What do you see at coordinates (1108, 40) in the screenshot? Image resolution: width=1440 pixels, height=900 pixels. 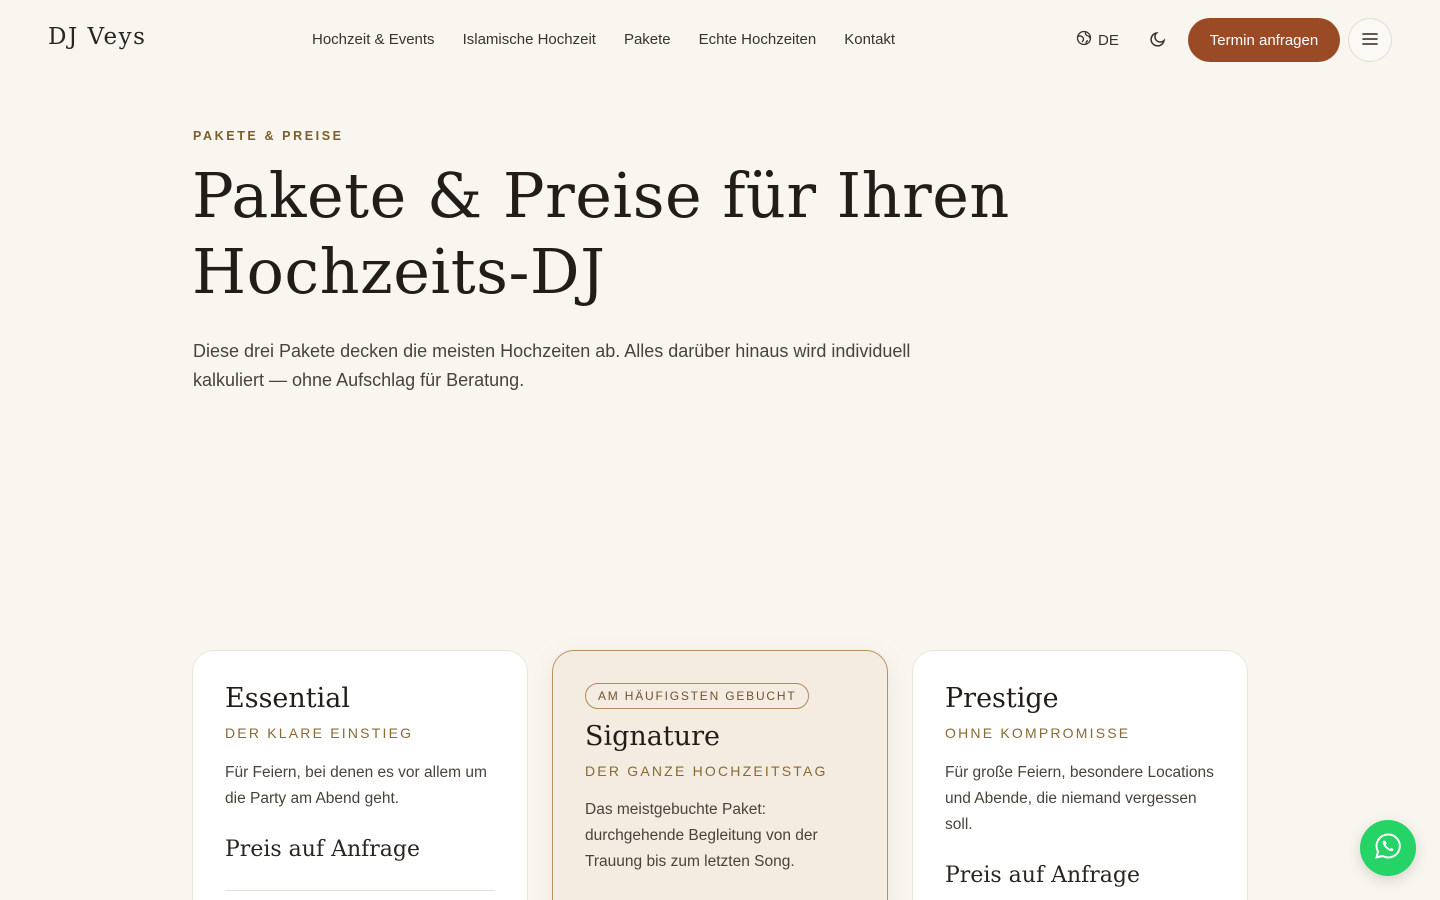 I see `language-label: DE` at bounding box center [1108, 40].